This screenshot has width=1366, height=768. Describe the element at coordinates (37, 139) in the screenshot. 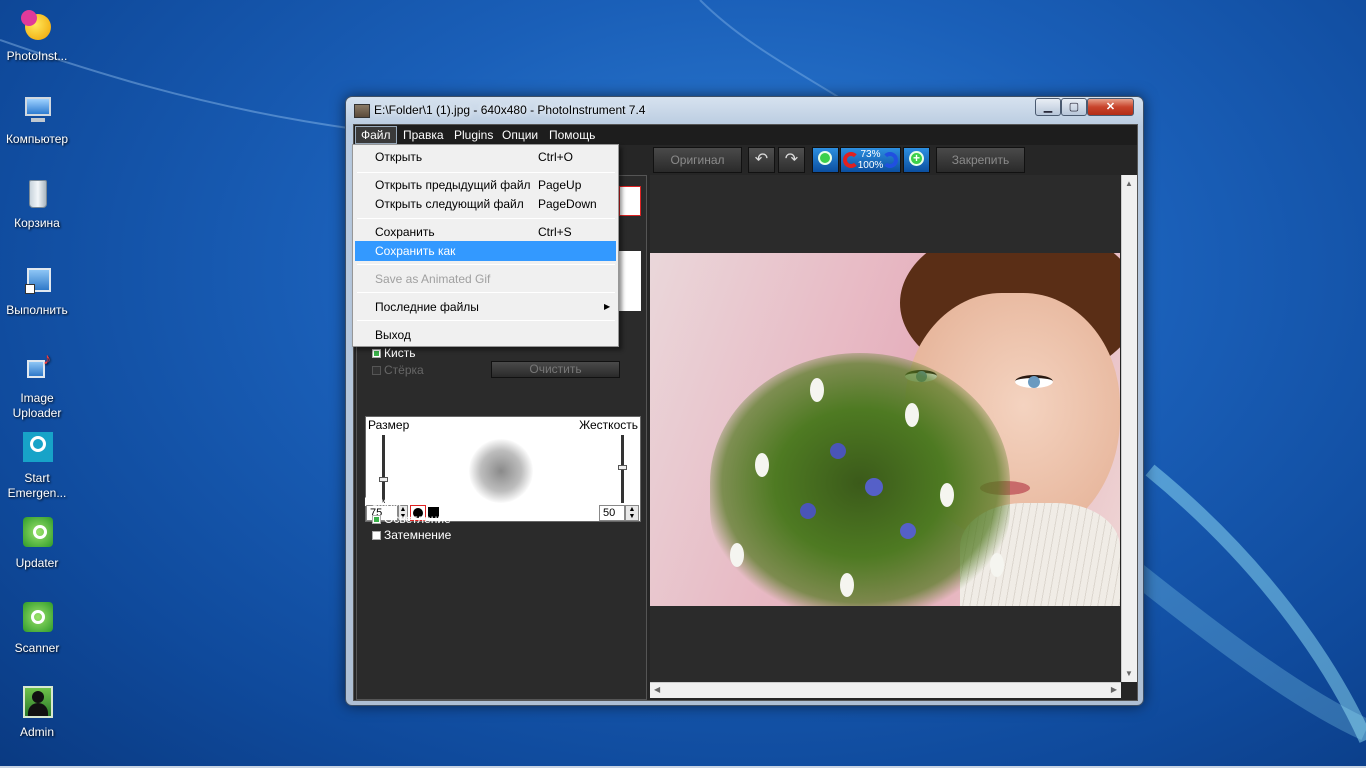

I see `desktop-icon-label: Компьютер` at that location.